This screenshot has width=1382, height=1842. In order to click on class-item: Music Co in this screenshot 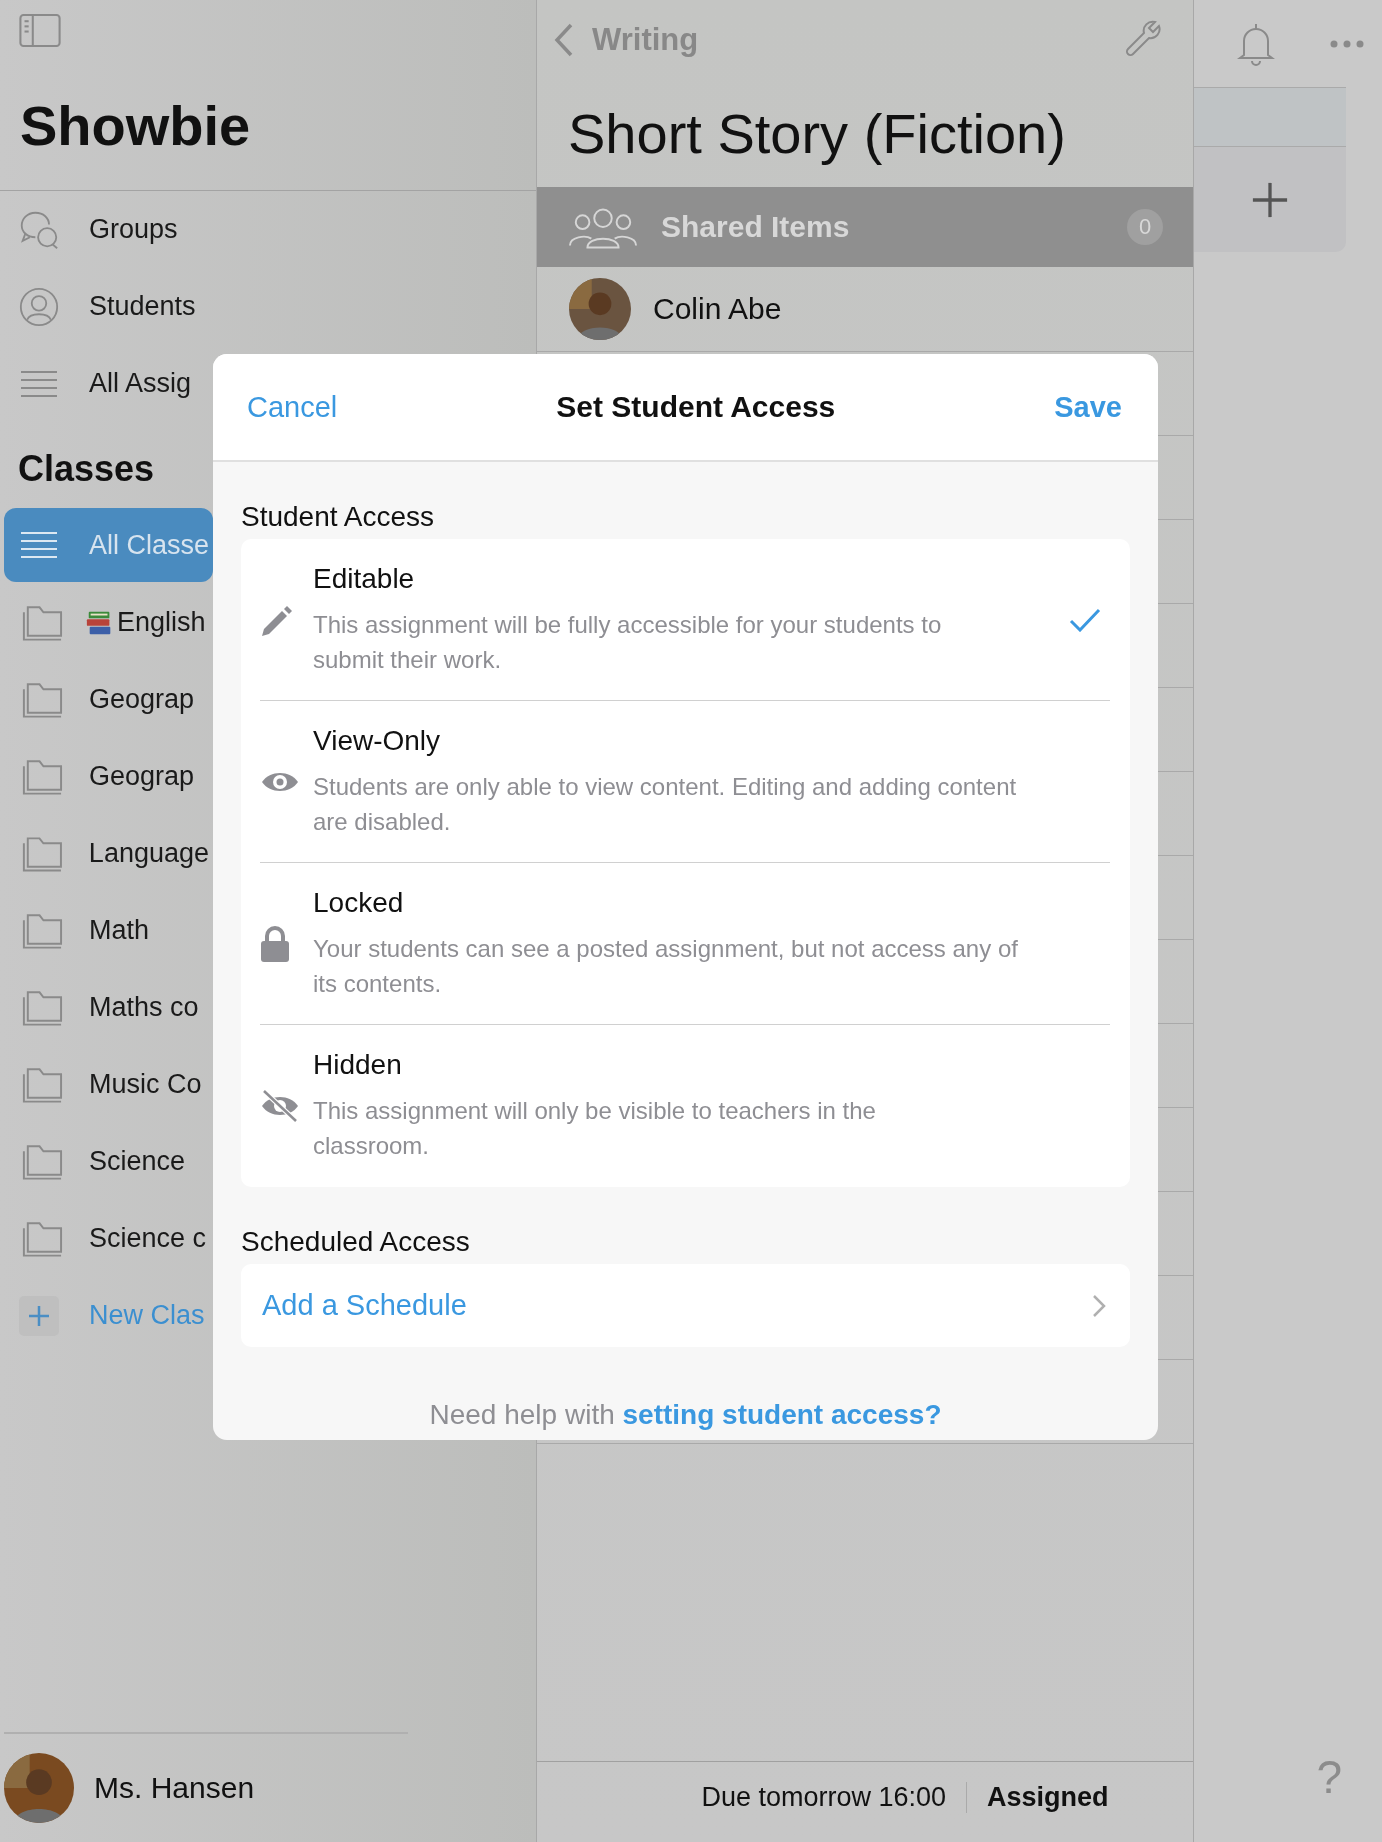, I will do `click(104, 1084)`.